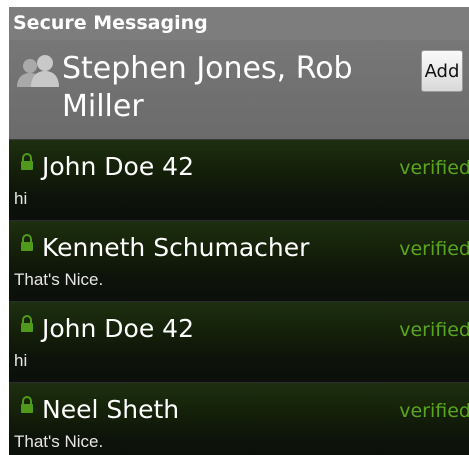 This screenshot has height=455, width=469. What do you see at coordinates (110, 23) in the screenshot?
I see `app-title: Secure Messaging` at bounding box center [110, 23].